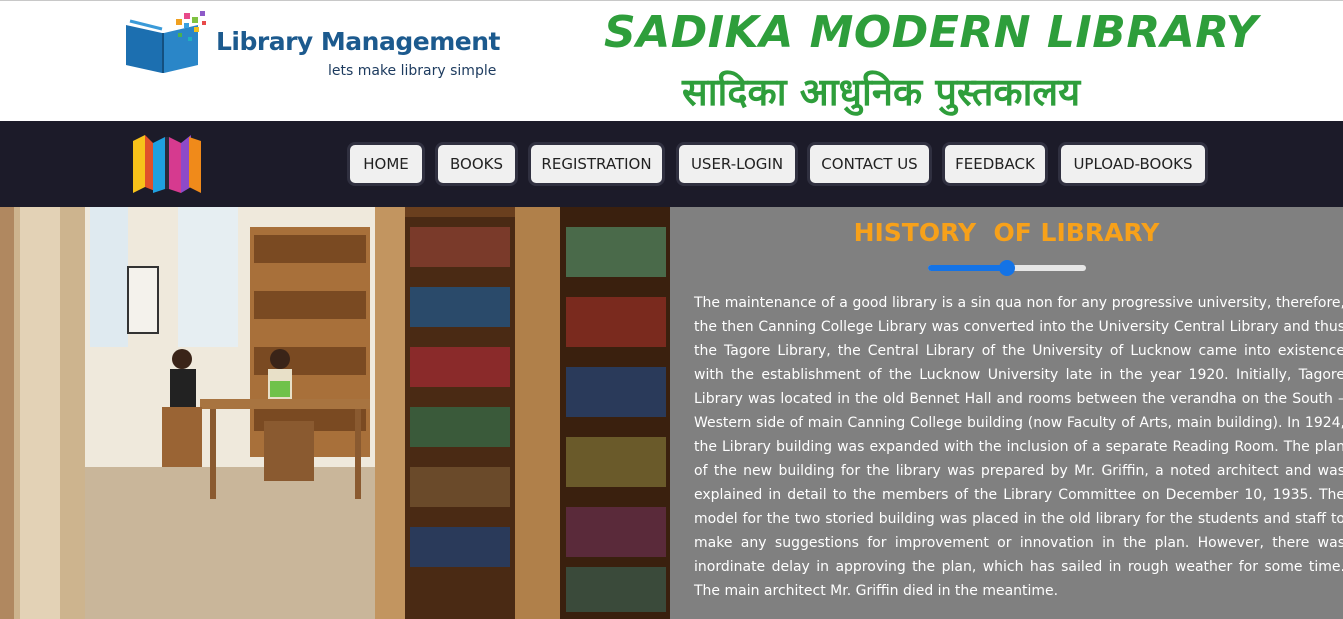  I want to click on nav-feedback-button: FEEDBACK, so click(995, 164).